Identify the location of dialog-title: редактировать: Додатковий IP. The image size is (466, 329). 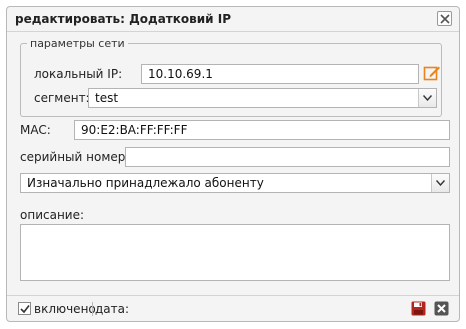
(123, 19).